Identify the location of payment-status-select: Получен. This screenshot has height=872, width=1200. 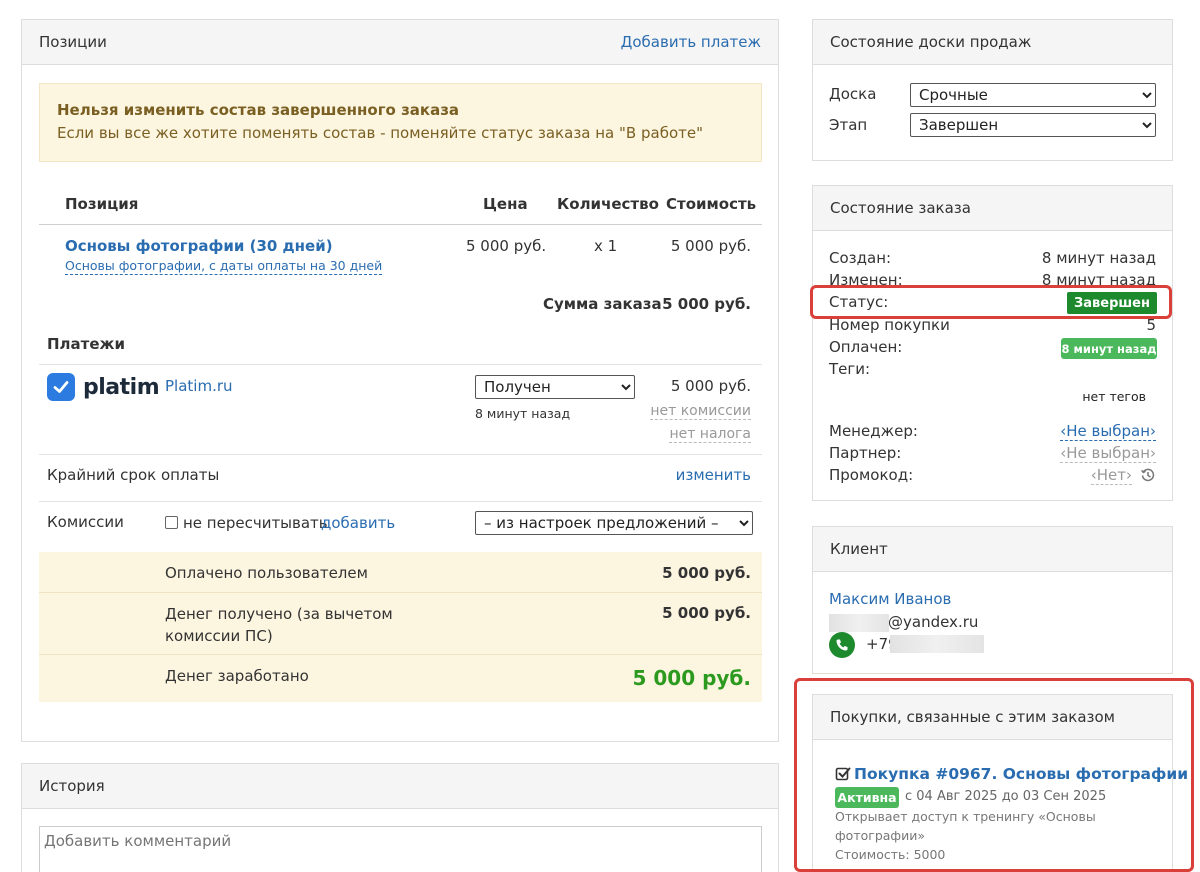
(555, 387).